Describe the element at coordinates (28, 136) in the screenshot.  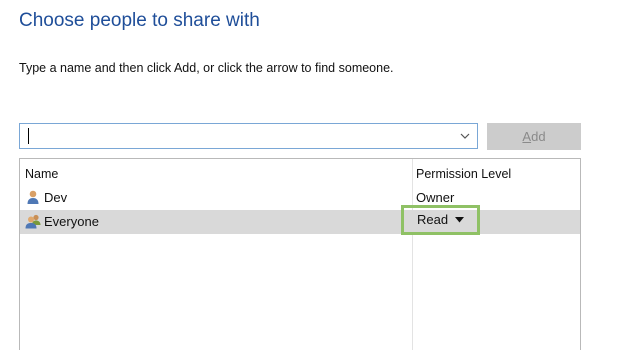
I see `text-caret` at that location.